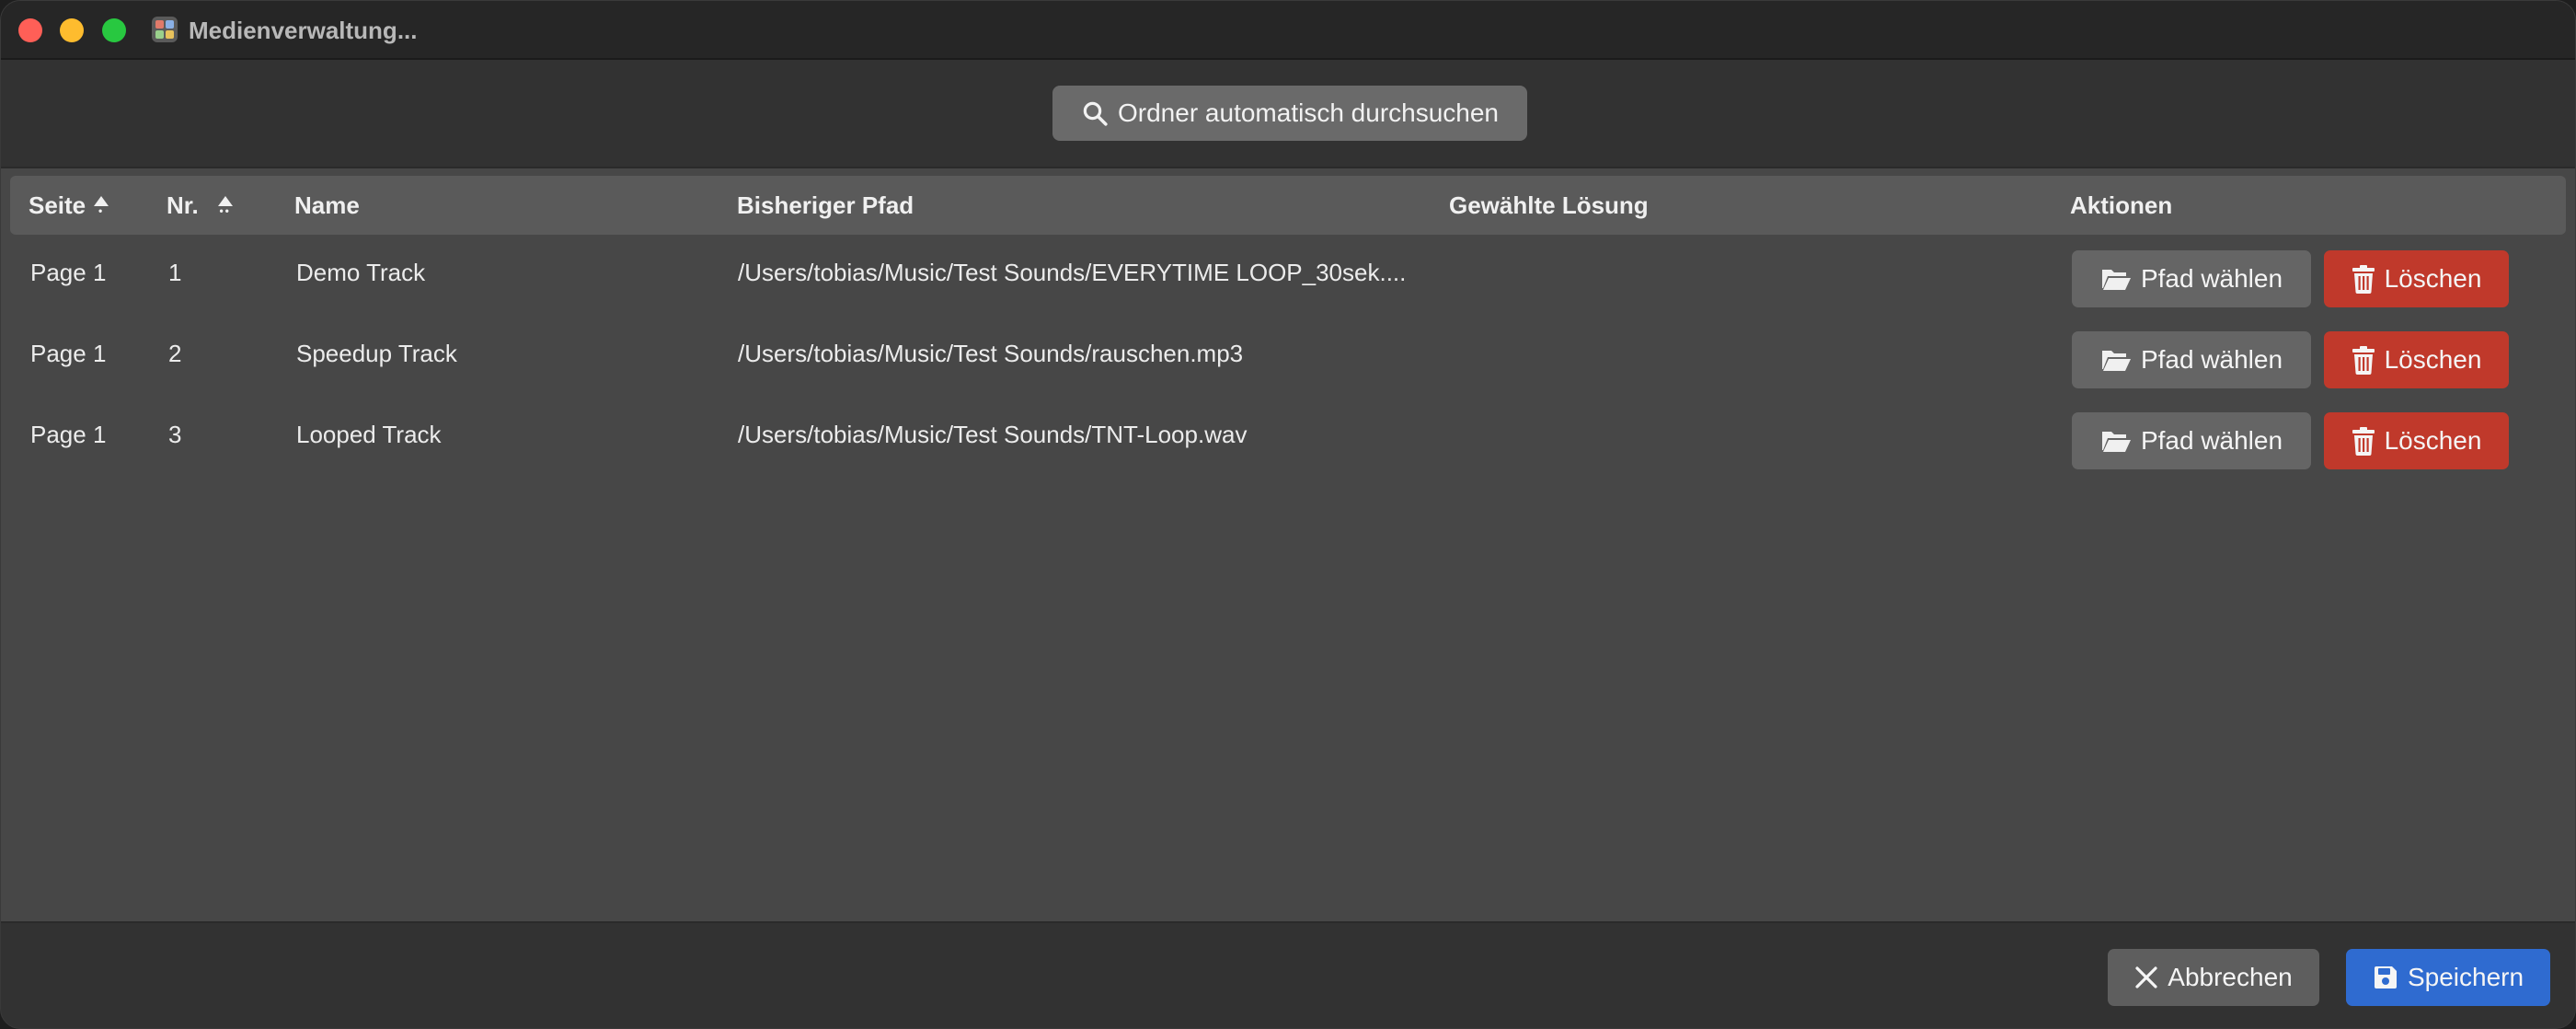 The width and height of the screenshot is (2576, 1029). I want to click on scan-folder-button: Ordner automatisch durchsuchen, so click(1289, 113).